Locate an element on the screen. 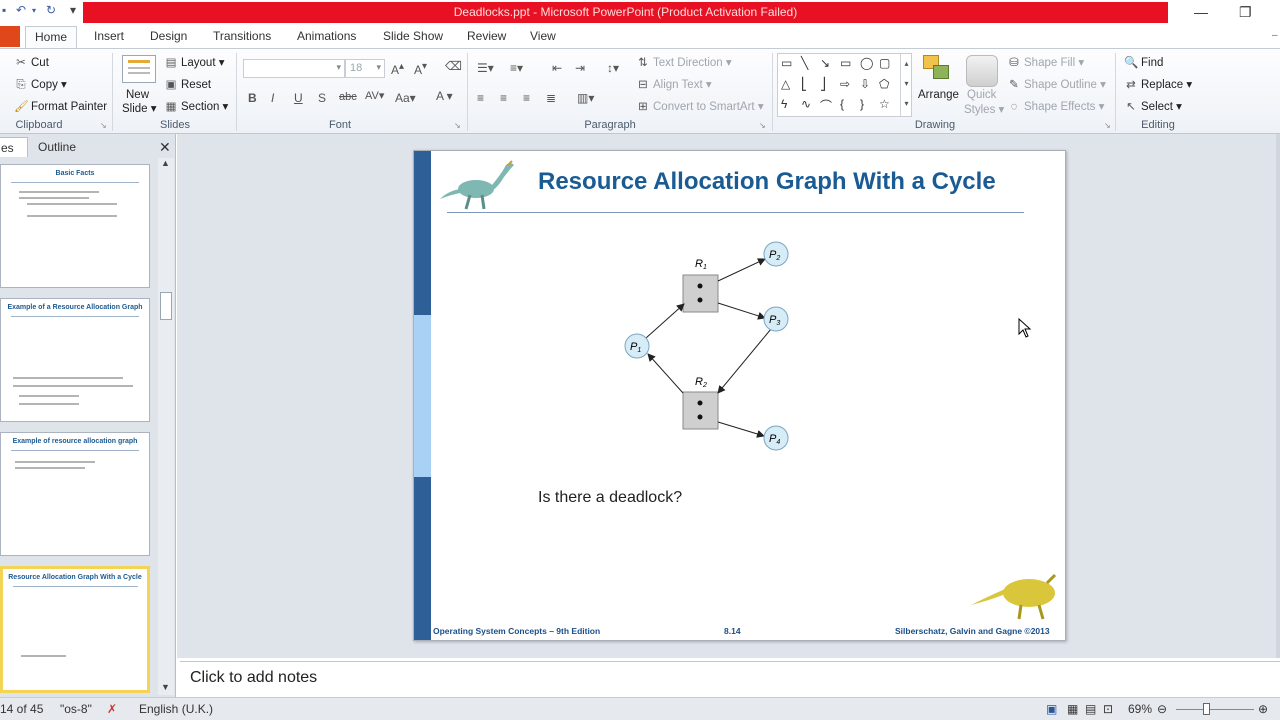 This screenshot has height=720, width=1280. section-button: ▦ Section ▾ is located at coordinates (196, 106).